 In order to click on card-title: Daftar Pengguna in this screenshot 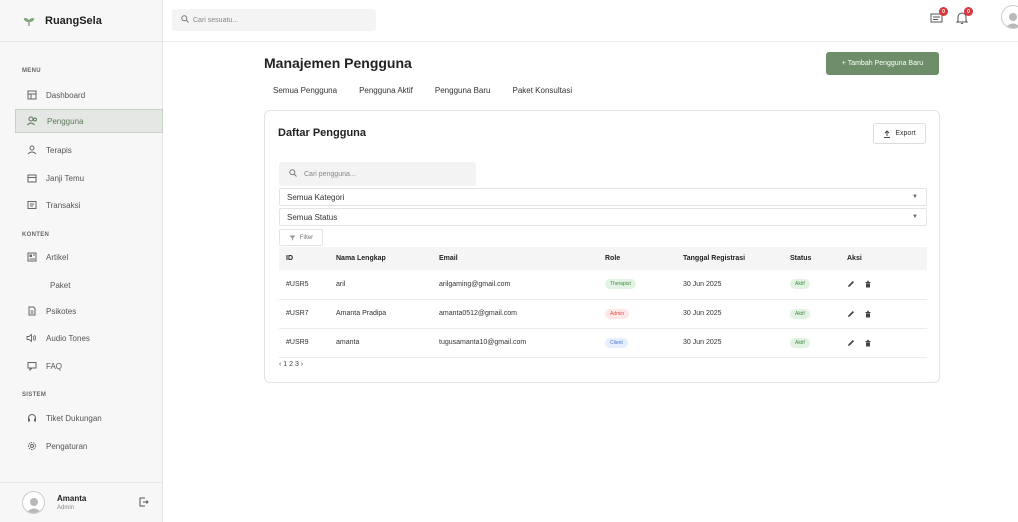, I will do `click(322, 133)`.